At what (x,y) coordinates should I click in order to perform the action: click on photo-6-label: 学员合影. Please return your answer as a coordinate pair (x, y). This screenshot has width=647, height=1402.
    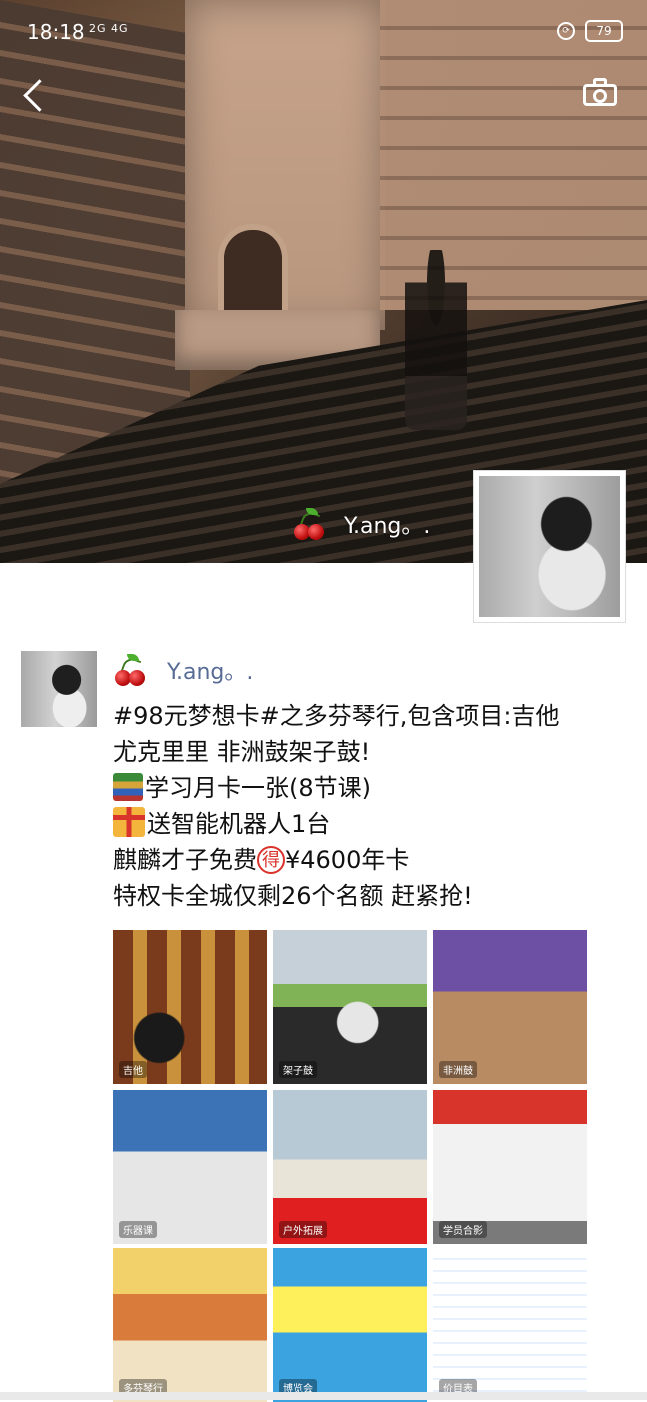
    Looking at the image, I should click on (463, 1229).